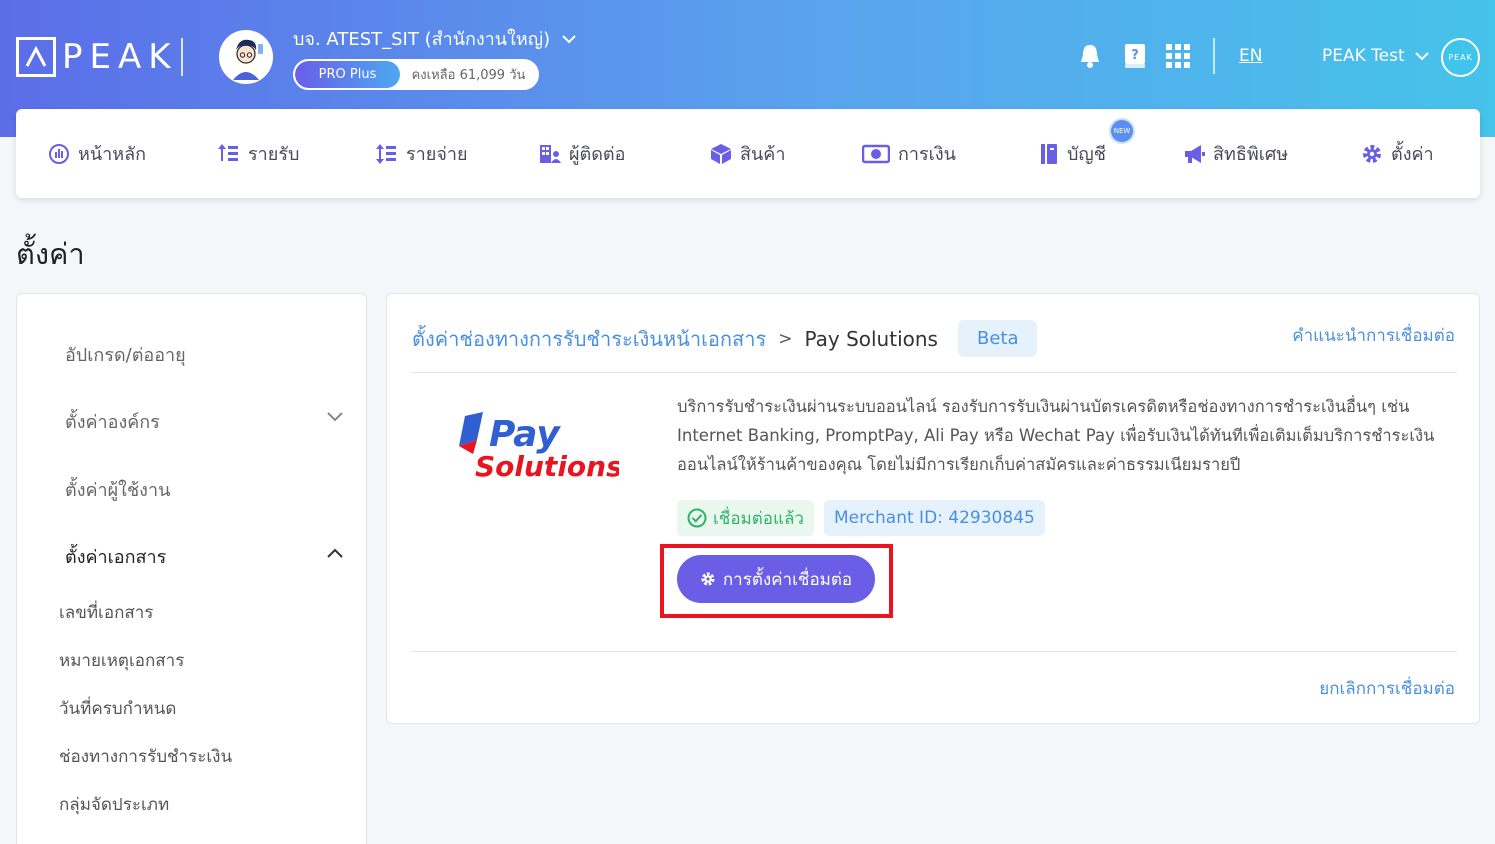  I want to click on status-connected-label: เชื่อมต่อแล้ว, so click(758, 518).